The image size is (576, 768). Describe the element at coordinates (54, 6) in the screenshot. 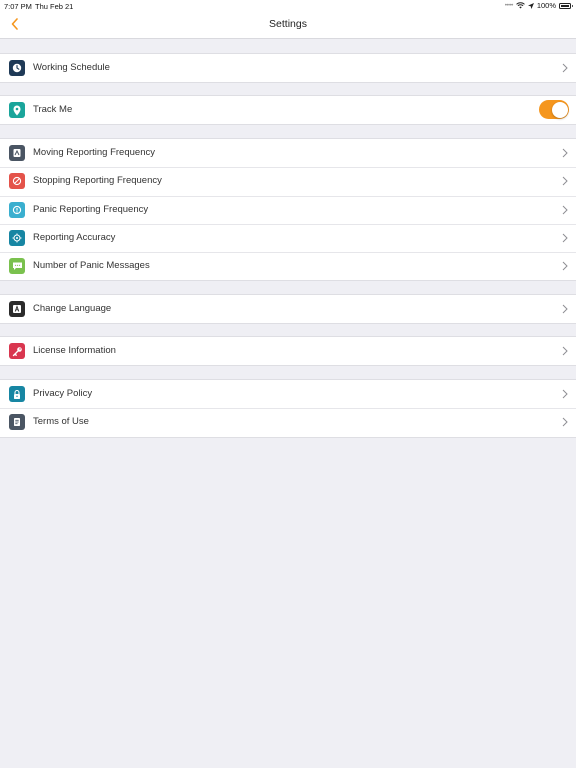

I see `status-date: Thu Feb 21` at that location.